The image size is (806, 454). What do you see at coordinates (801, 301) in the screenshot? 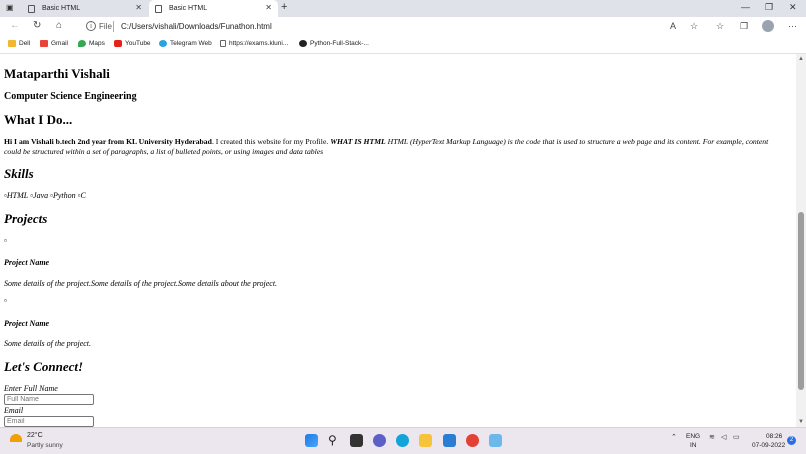
I see `scroll-thumb` at bounding box center [801, 301].